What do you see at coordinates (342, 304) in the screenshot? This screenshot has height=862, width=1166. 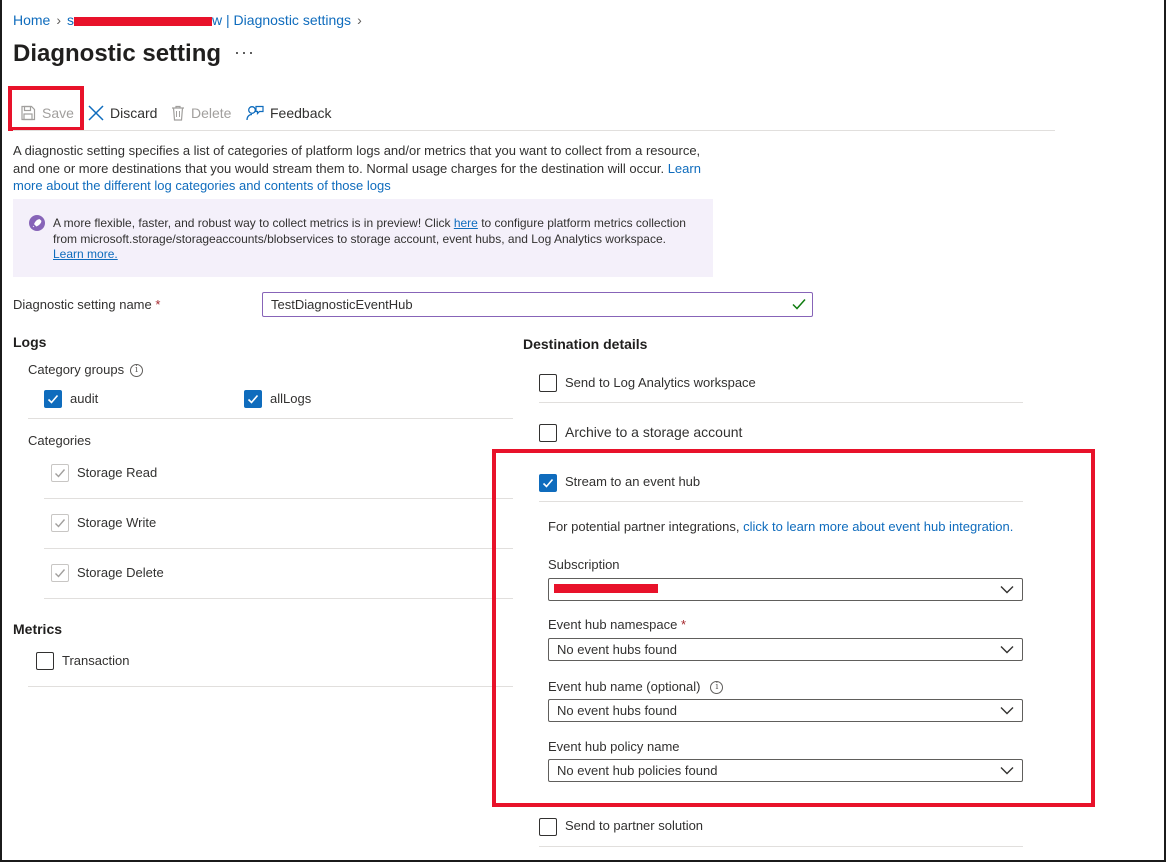 I see `setting-name-value: TestDiagnosticEventHub` at bounding box center [342, 304].